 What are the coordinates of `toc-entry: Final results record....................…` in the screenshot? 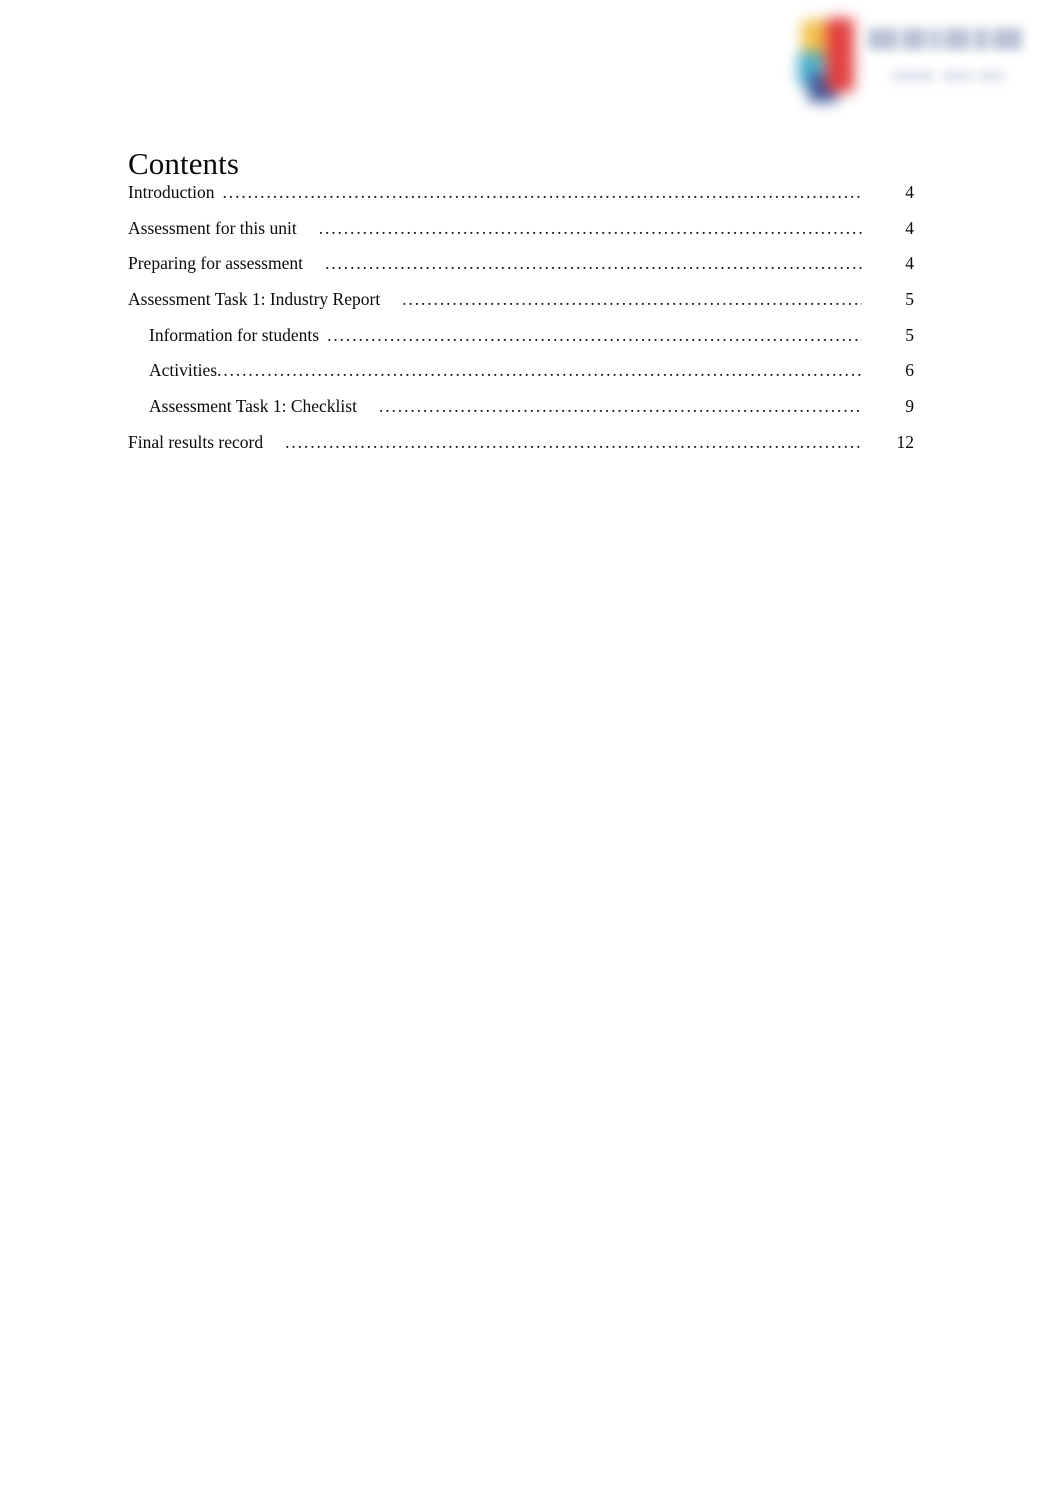 It's located at (521, 448).